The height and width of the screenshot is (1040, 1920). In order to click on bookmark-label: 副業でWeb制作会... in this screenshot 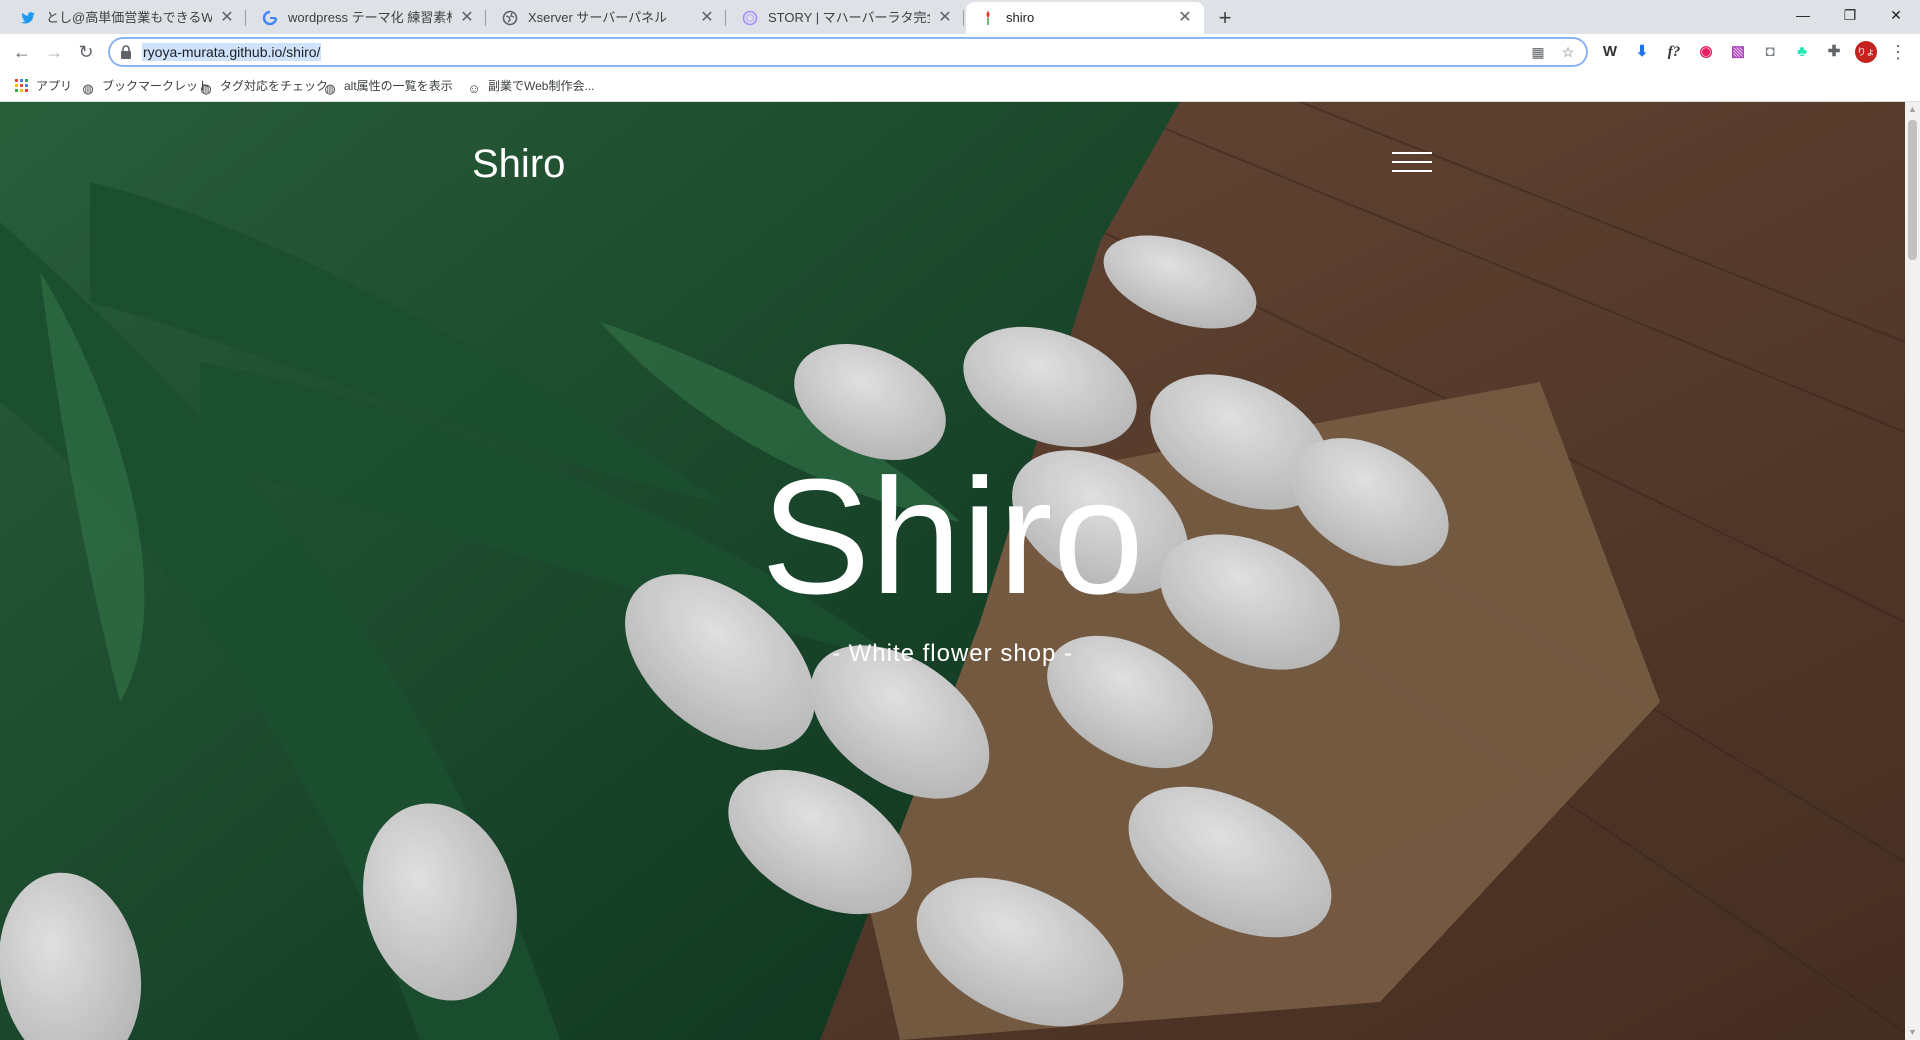, I will do `click(541, 86)`.